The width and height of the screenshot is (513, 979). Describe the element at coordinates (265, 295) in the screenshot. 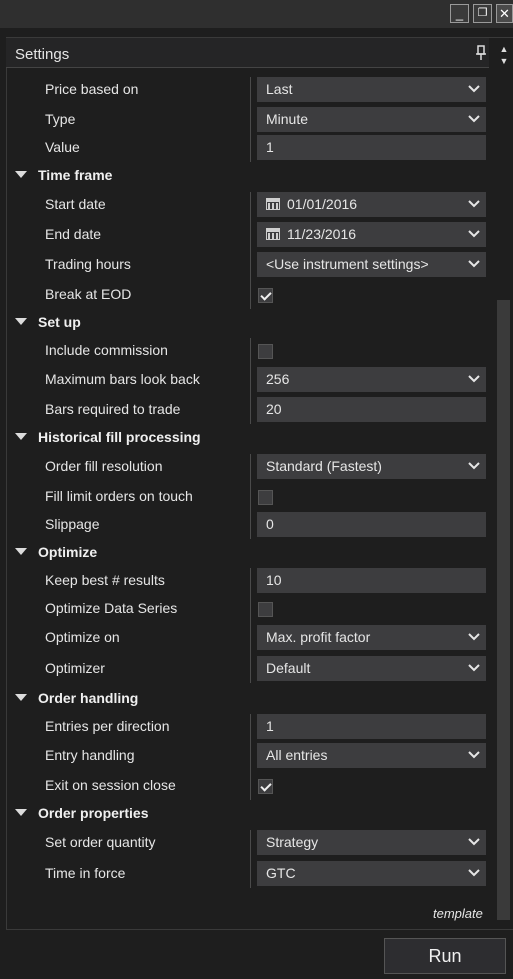

I see `break-at-eod-checkbox` at that location.